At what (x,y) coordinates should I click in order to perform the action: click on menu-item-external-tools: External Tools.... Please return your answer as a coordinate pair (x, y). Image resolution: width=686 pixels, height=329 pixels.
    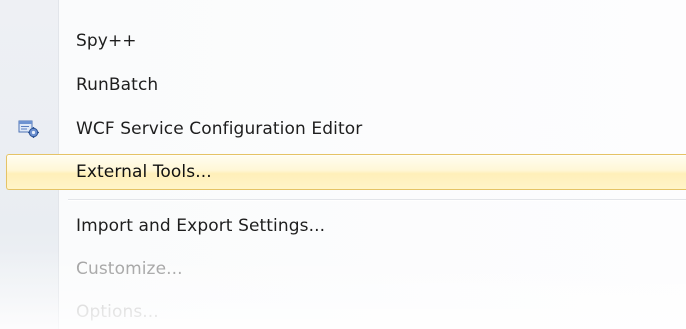
    Looking at the image, I should click on (346, 172).